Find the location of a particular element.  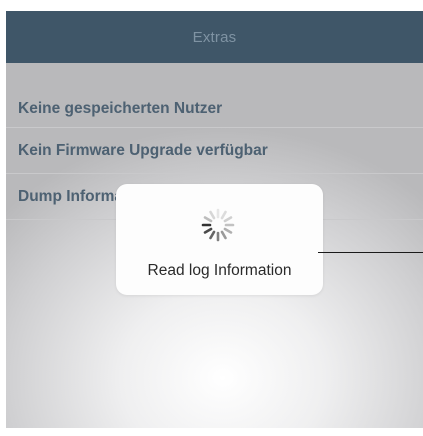

annotation-pointer-line is located at coordinates (370, 252).